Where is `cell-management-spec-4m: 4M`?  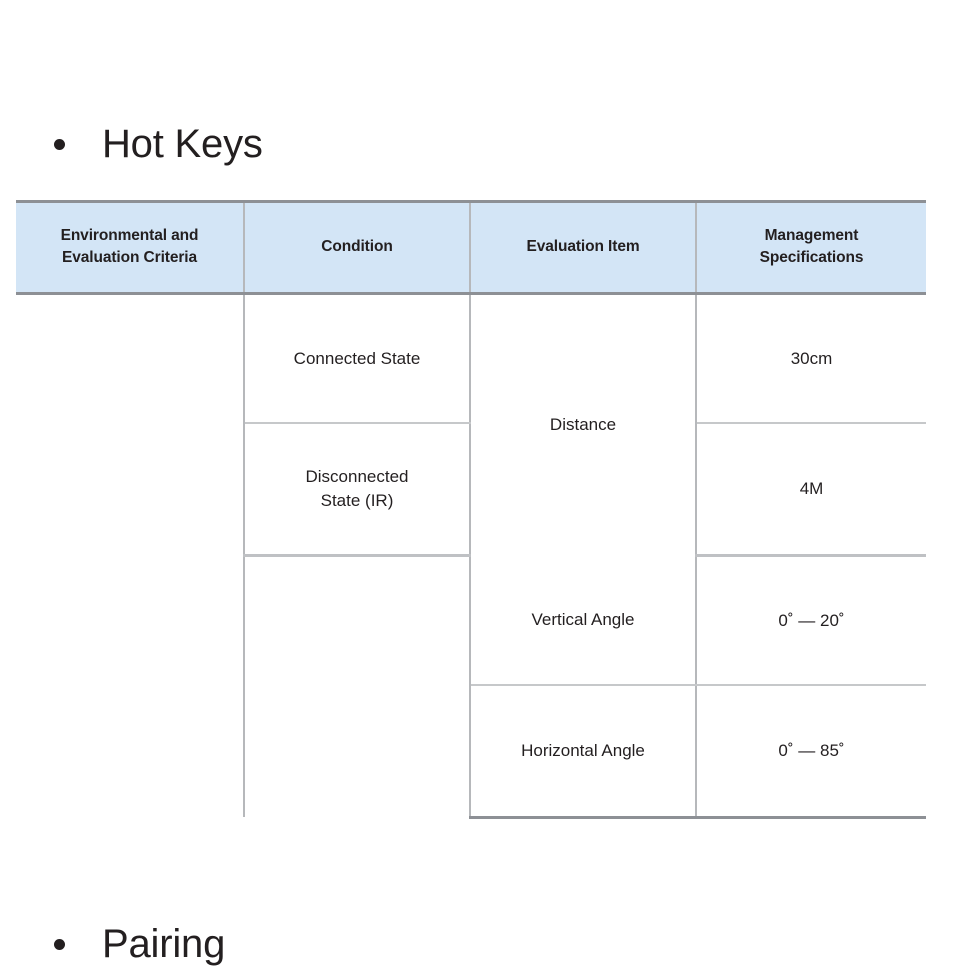 cell-management-spec-4m: 4M is located at coordinates (811, 490).